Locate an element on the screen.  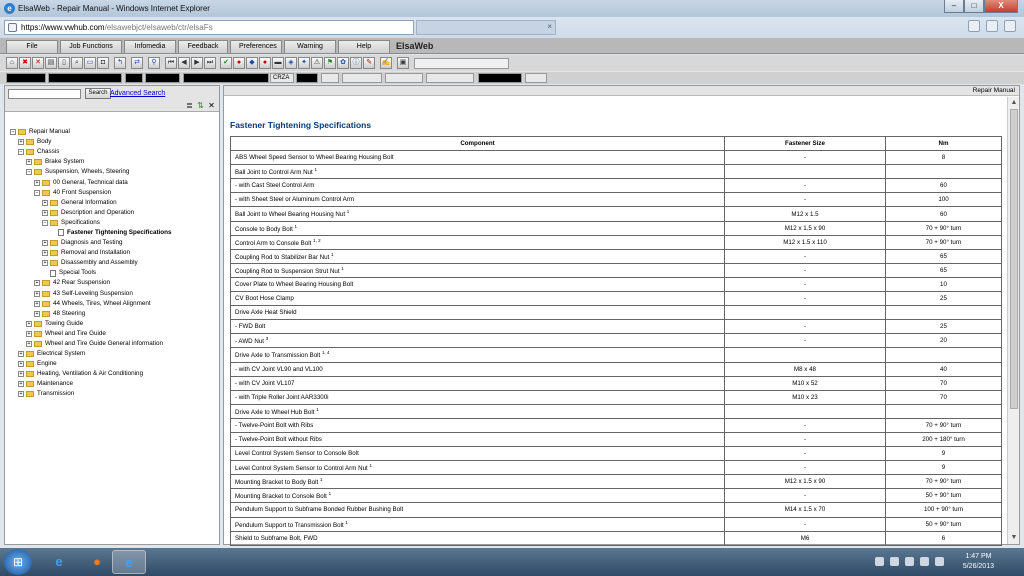
scroll-thumb is located at coordinates (1014, 259).